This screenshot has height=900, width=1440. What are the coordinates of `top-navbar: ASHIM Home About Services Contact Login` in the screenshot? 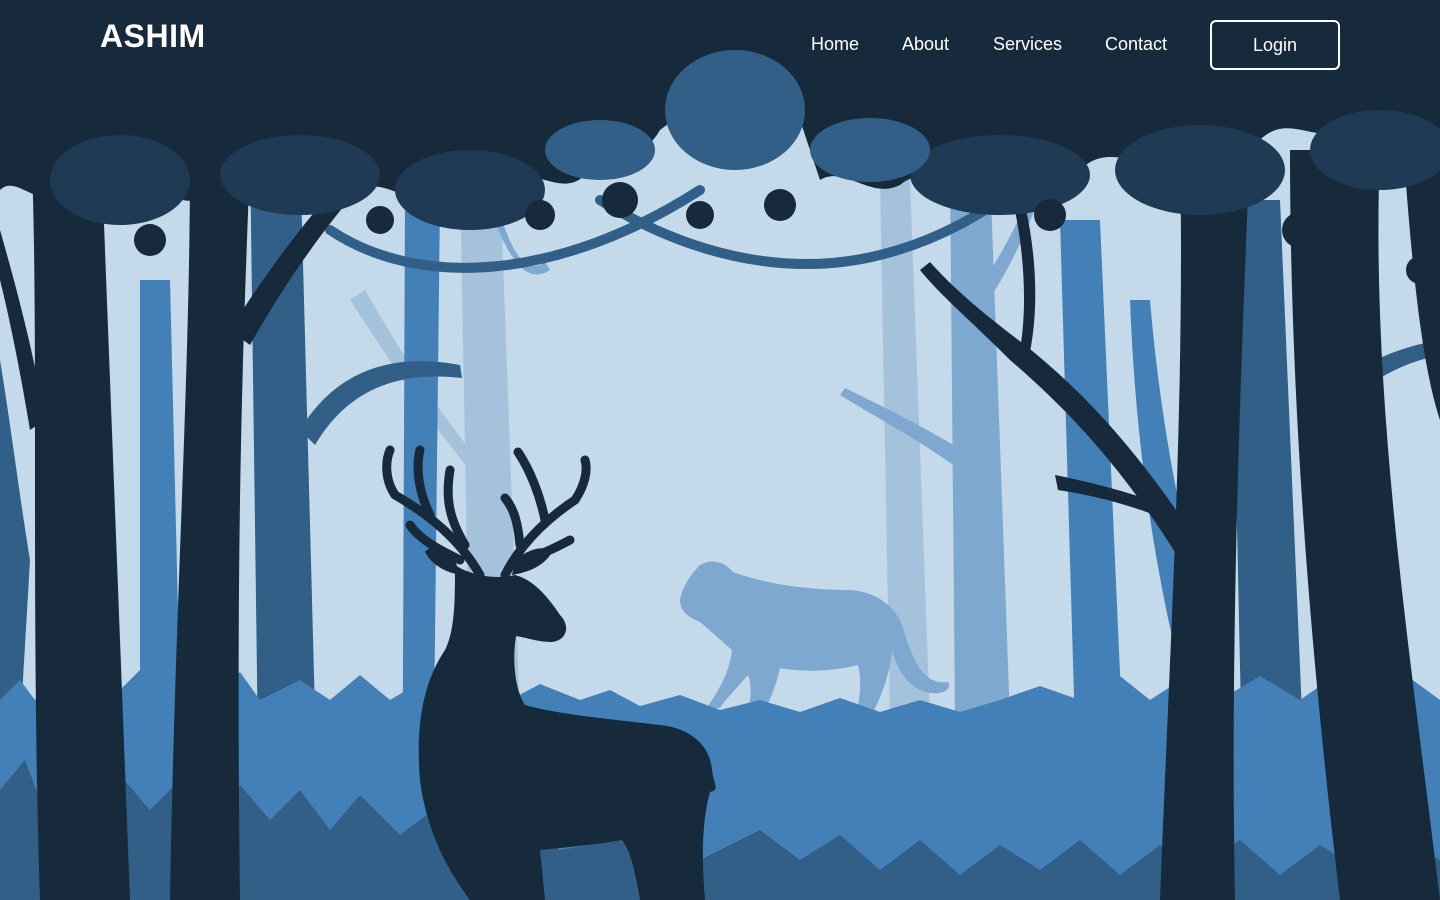 It's located at (720, 45).